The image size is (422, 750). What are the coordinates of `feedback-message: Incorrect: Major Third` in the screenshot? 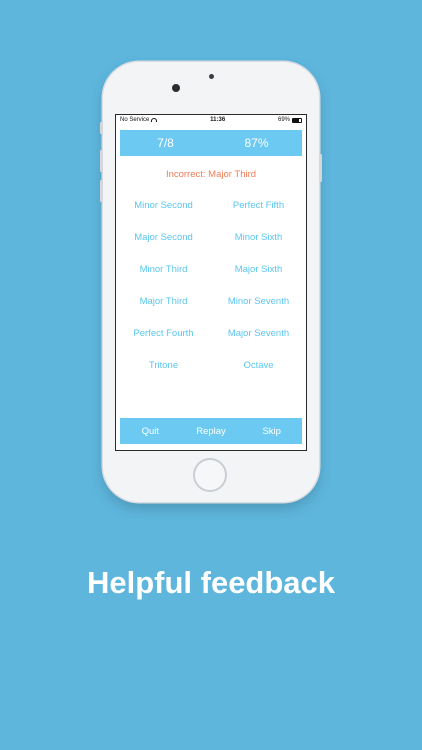 It's located at (211, 174).